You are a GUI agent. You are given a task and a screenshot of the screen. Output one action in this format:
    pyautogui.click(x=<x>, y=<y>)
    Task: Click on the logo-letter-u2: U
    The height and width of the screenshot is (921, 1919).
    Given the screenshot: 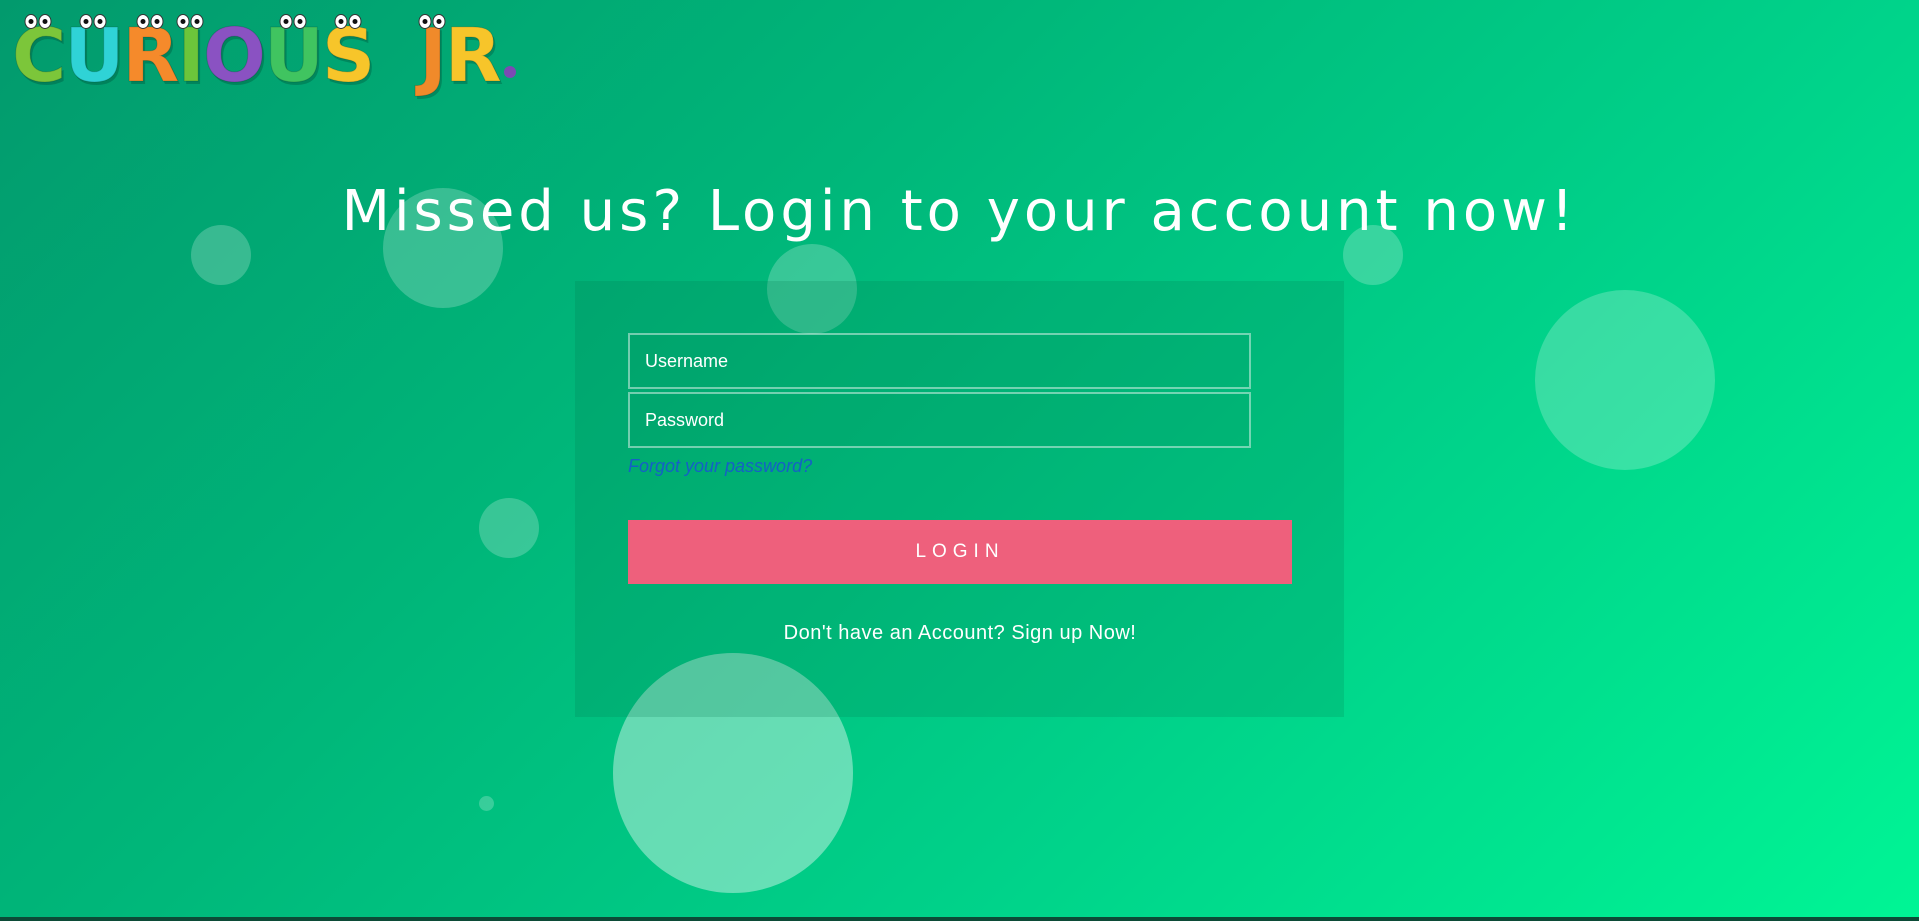 What is the action you would take?
    pyautogui.click(x=293, y=56)
    